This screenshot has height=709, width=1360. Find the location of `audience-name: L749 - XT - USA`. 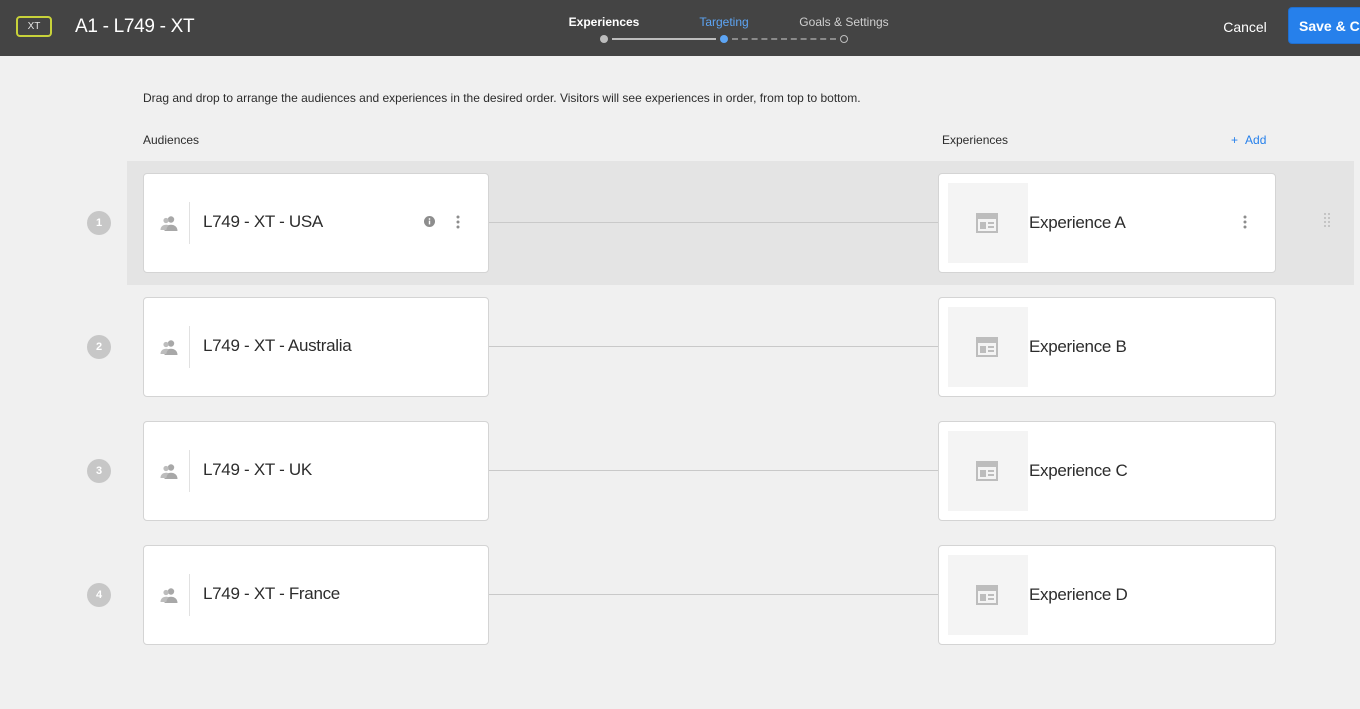

audience-name: L749 - XT - USA is located at coordinates (263, 221).